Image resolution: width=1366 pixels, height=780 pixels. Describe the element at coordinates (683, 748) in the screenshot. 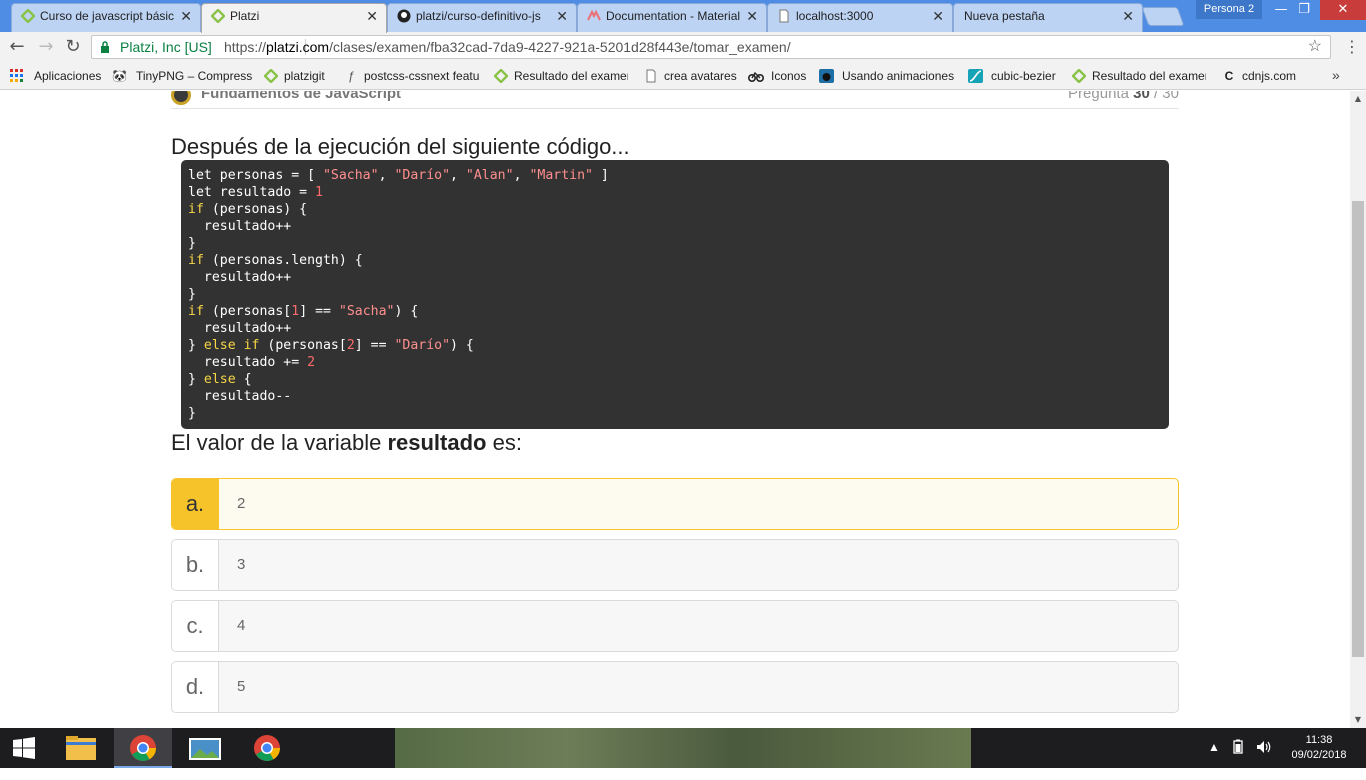

I see `desktop-wallpaper-peek` at that location.